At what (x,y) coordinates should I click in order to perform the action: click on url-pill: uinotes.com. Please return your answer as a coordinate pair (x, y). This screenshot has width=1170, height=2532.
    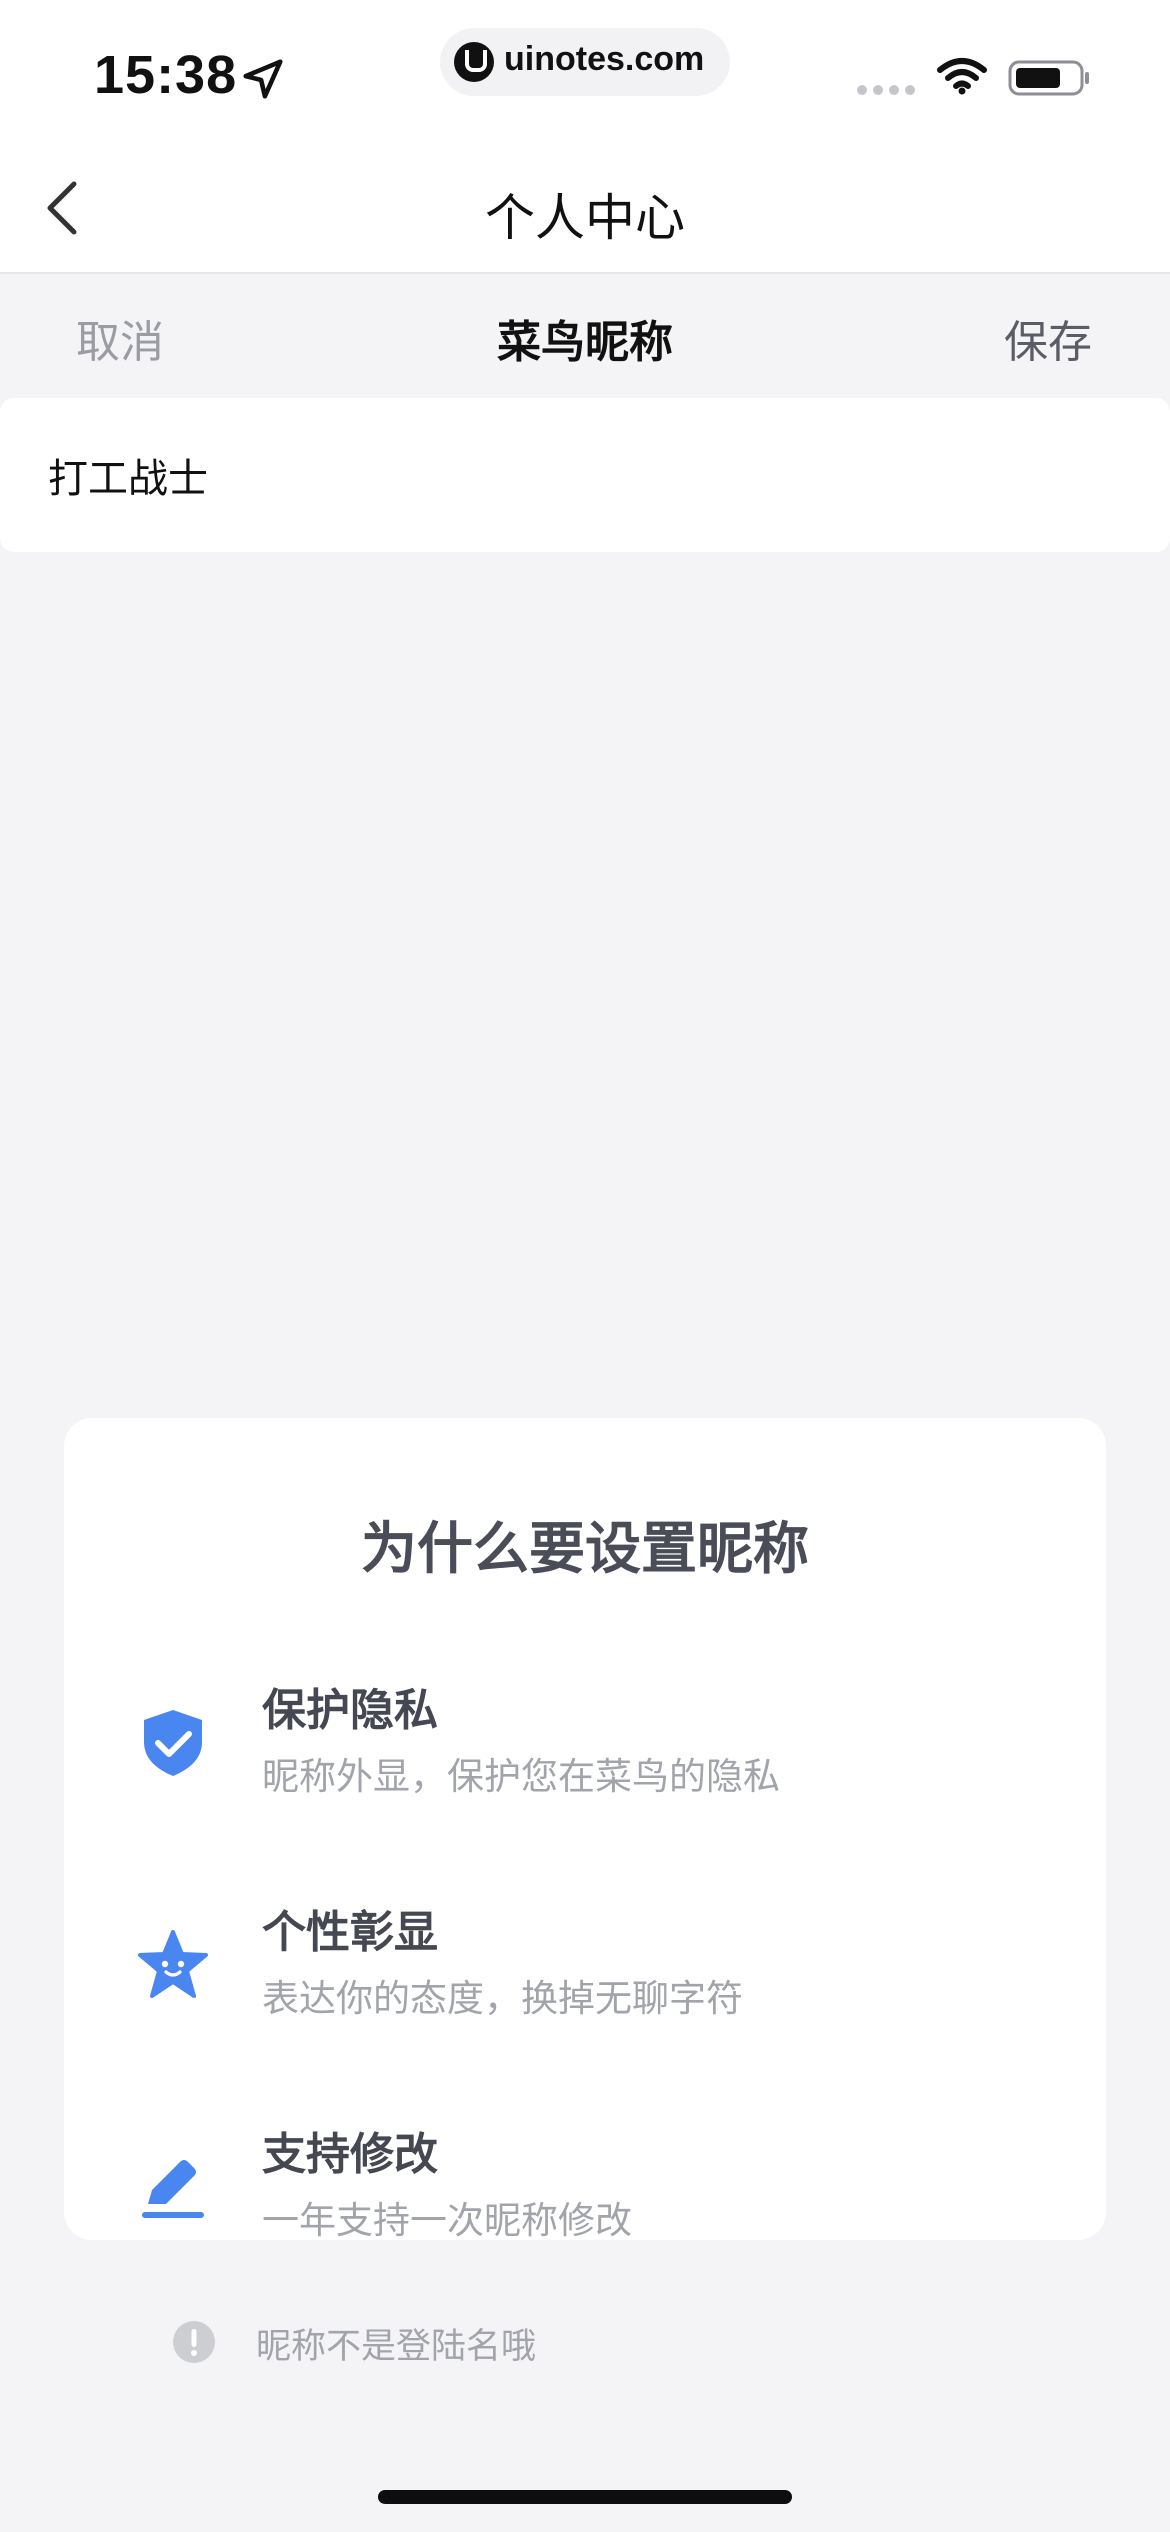
    Looking at the image, I should click on (585, 62).